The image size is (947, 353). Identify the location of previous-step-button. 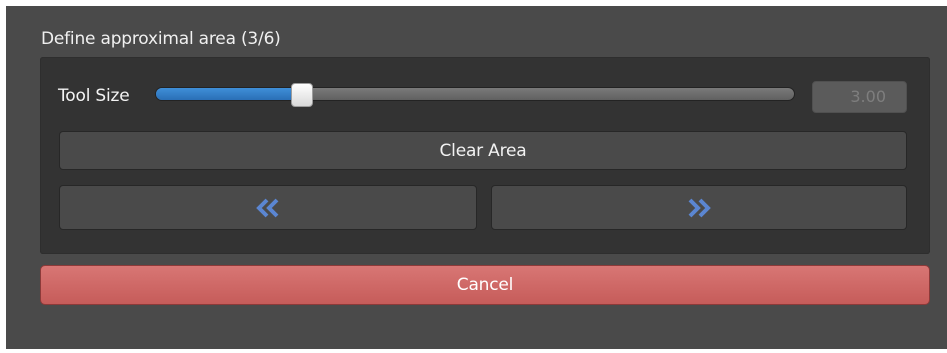
(268, 207).